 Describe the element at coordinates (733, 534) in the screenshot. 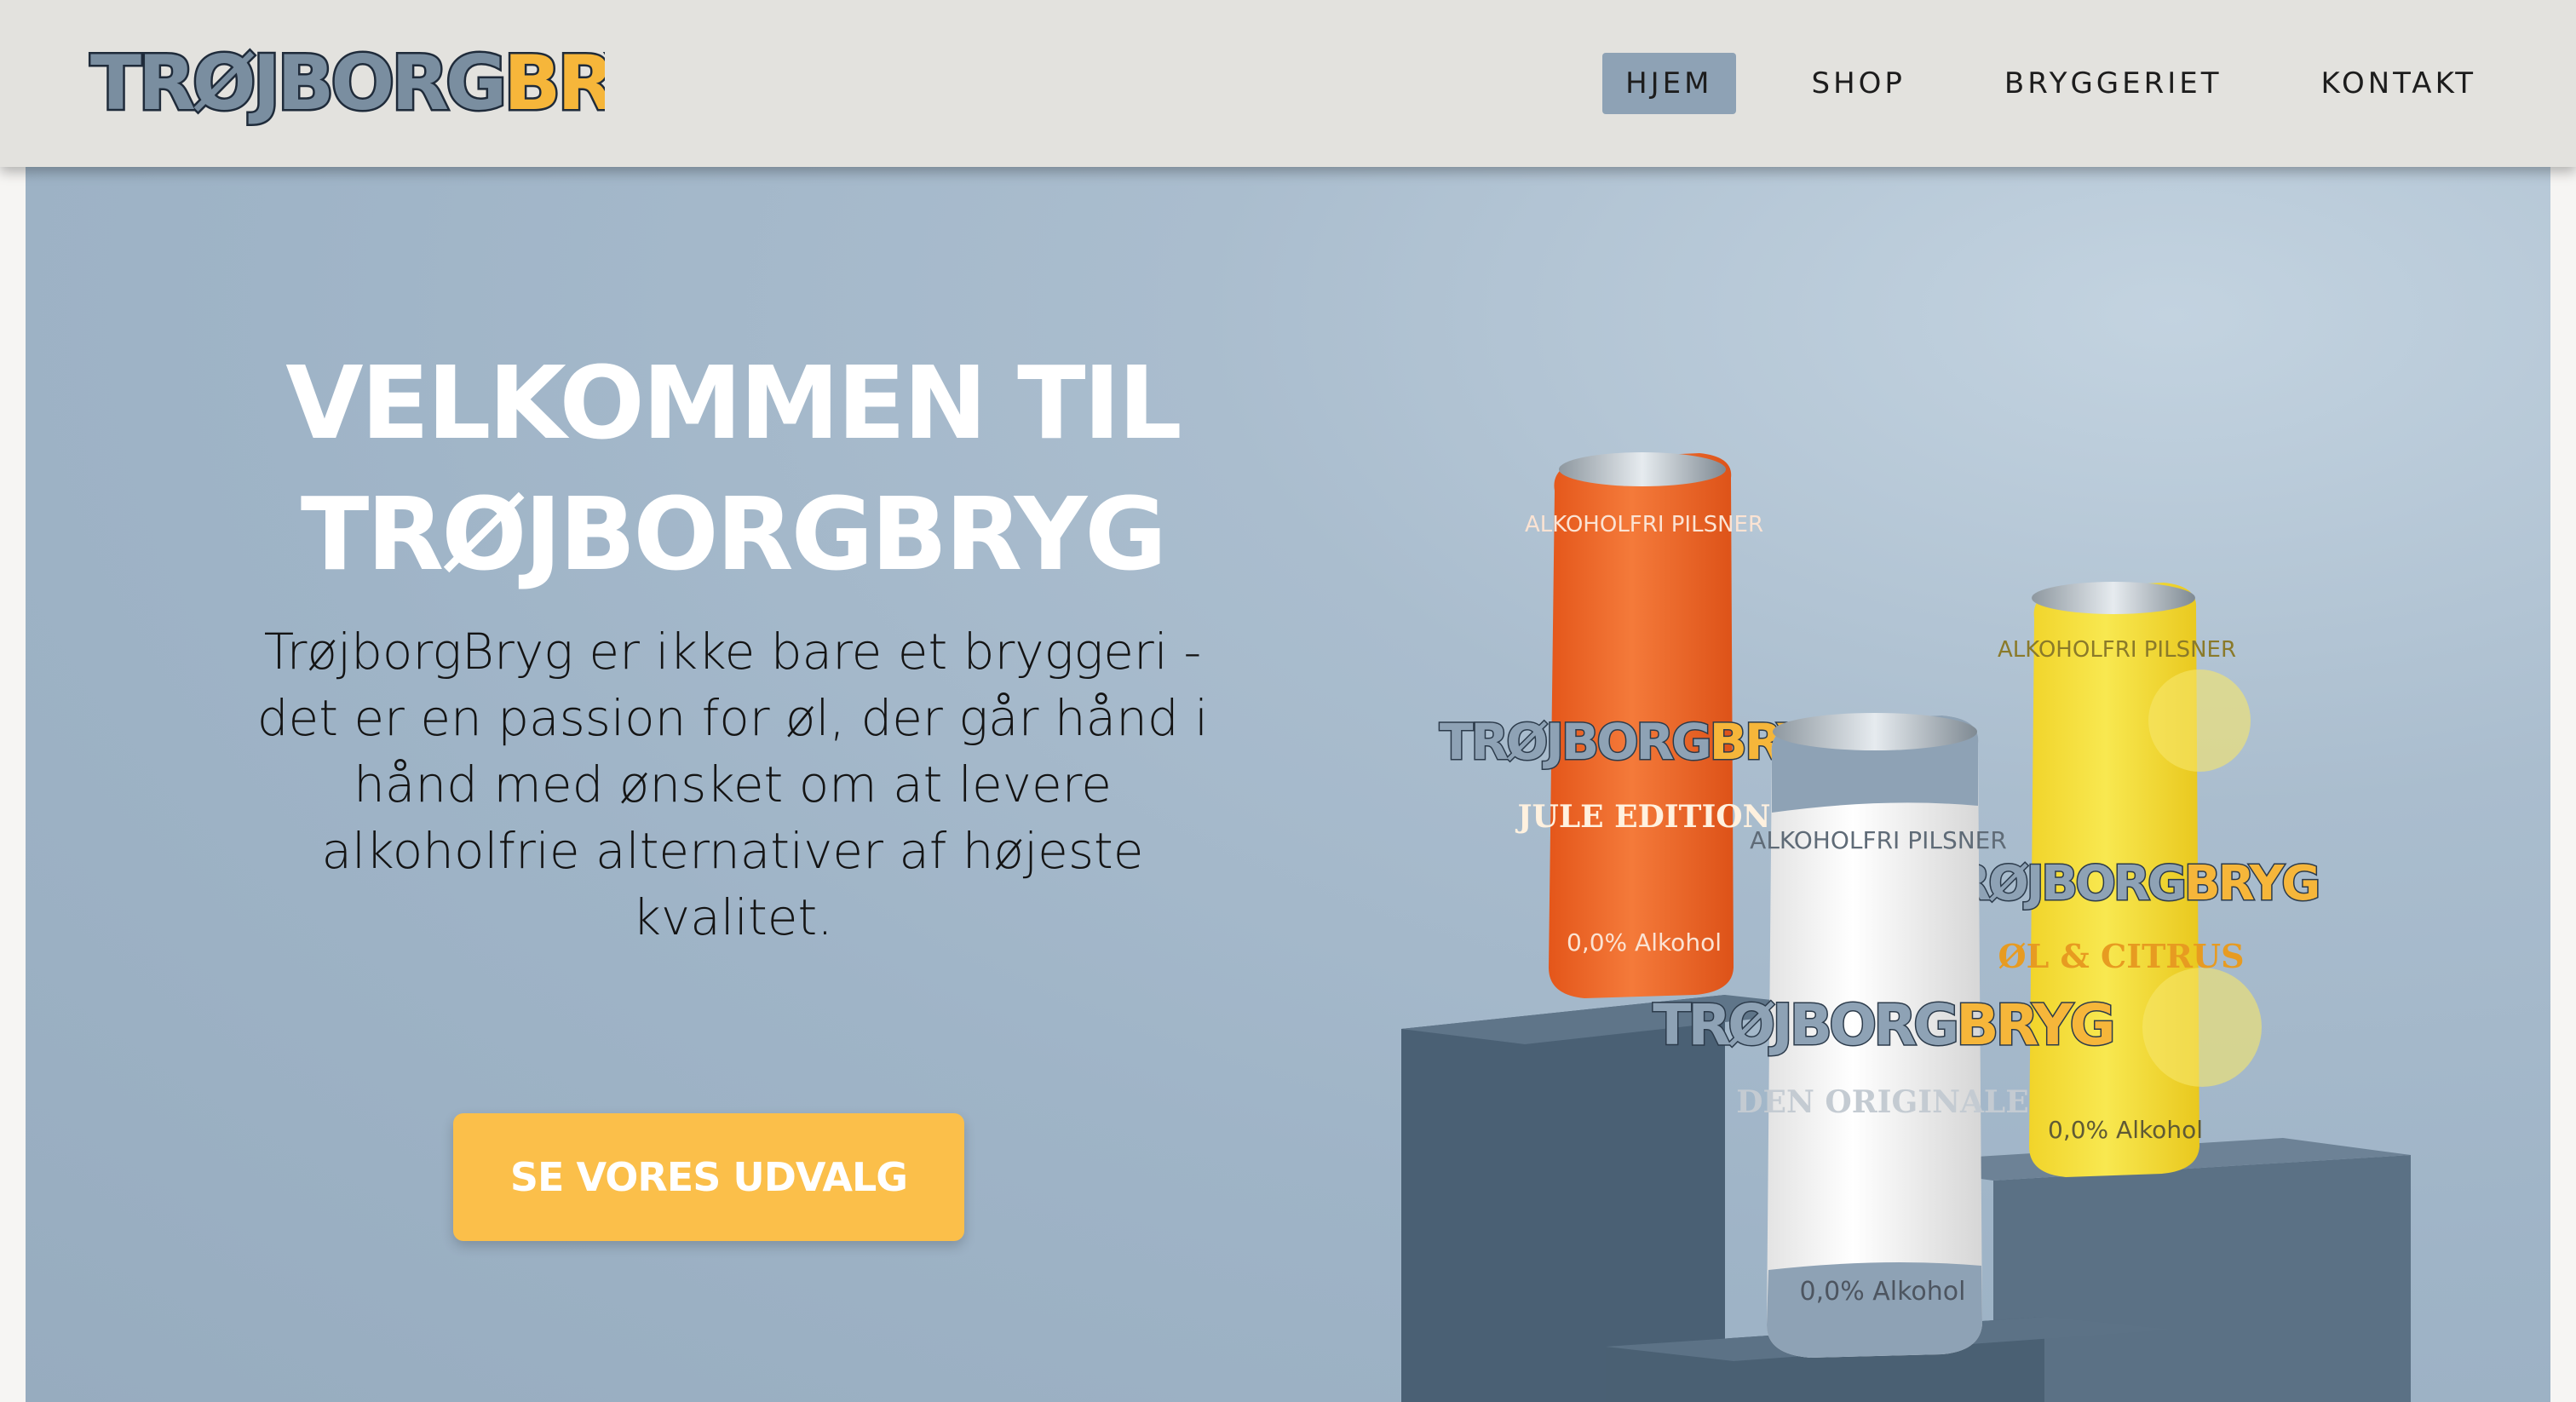

I see `hero-title-line-2: TRØJBORGBRYG` at that location.